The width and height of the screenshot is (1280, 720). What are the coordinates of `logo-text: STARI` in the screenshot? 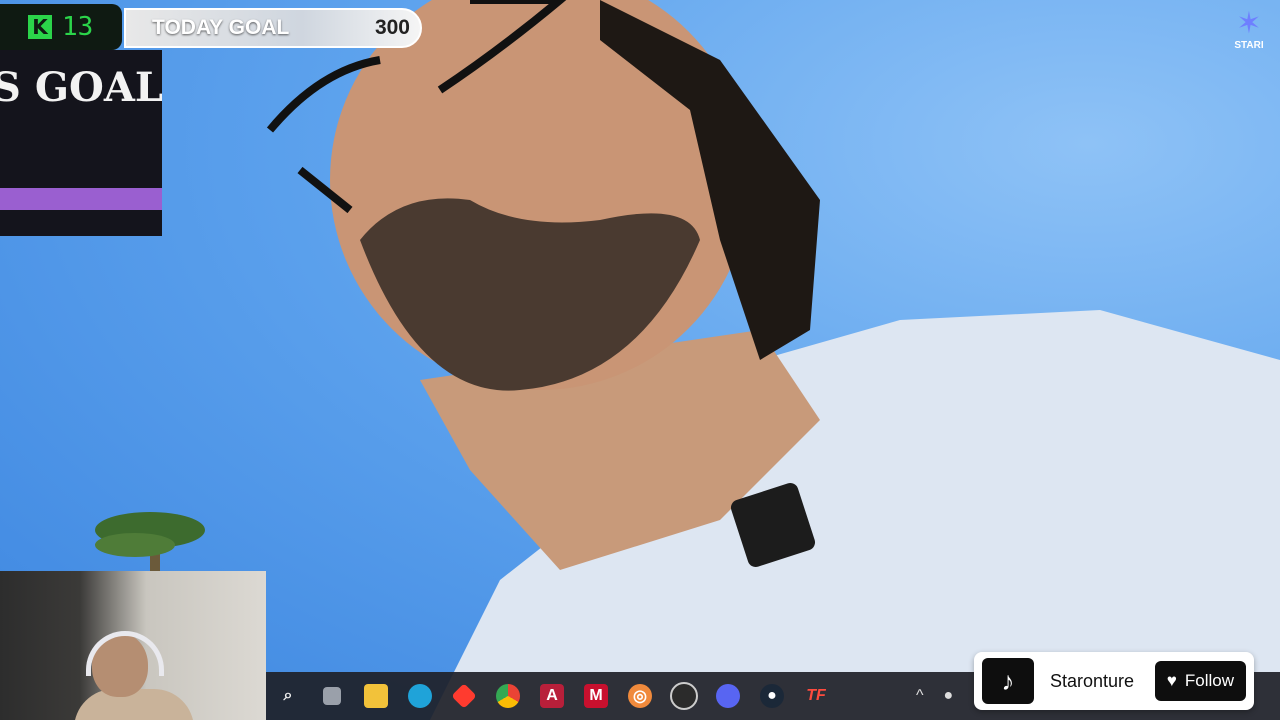 It's located at (1249, 45).